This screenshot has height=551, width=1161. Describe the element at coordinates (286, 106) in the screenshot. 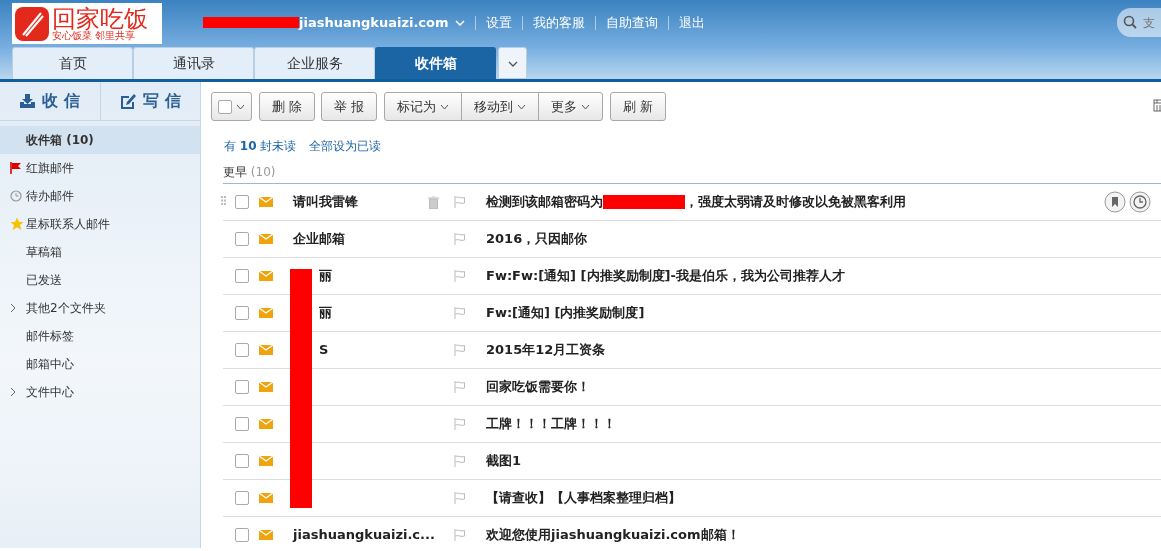

I see `toolbar-button: 删 除` at that location.